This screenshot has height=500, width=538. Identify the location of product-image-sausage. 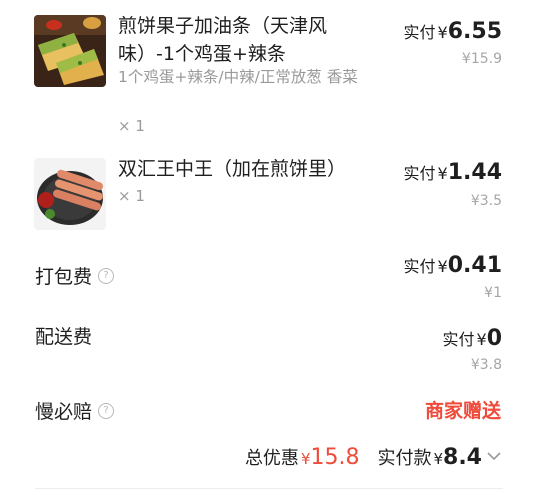
(70, 194).